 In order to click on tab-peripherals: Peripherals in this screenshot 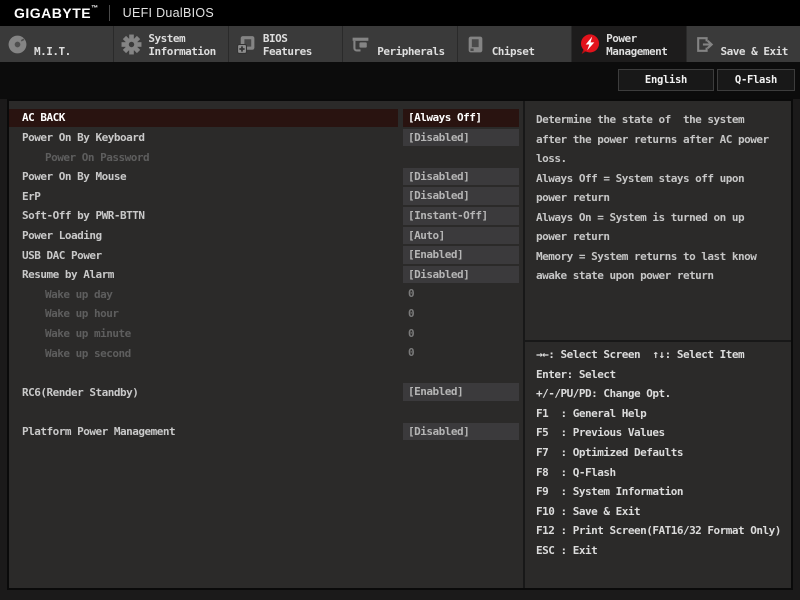, I will do `click(399, 44)`.